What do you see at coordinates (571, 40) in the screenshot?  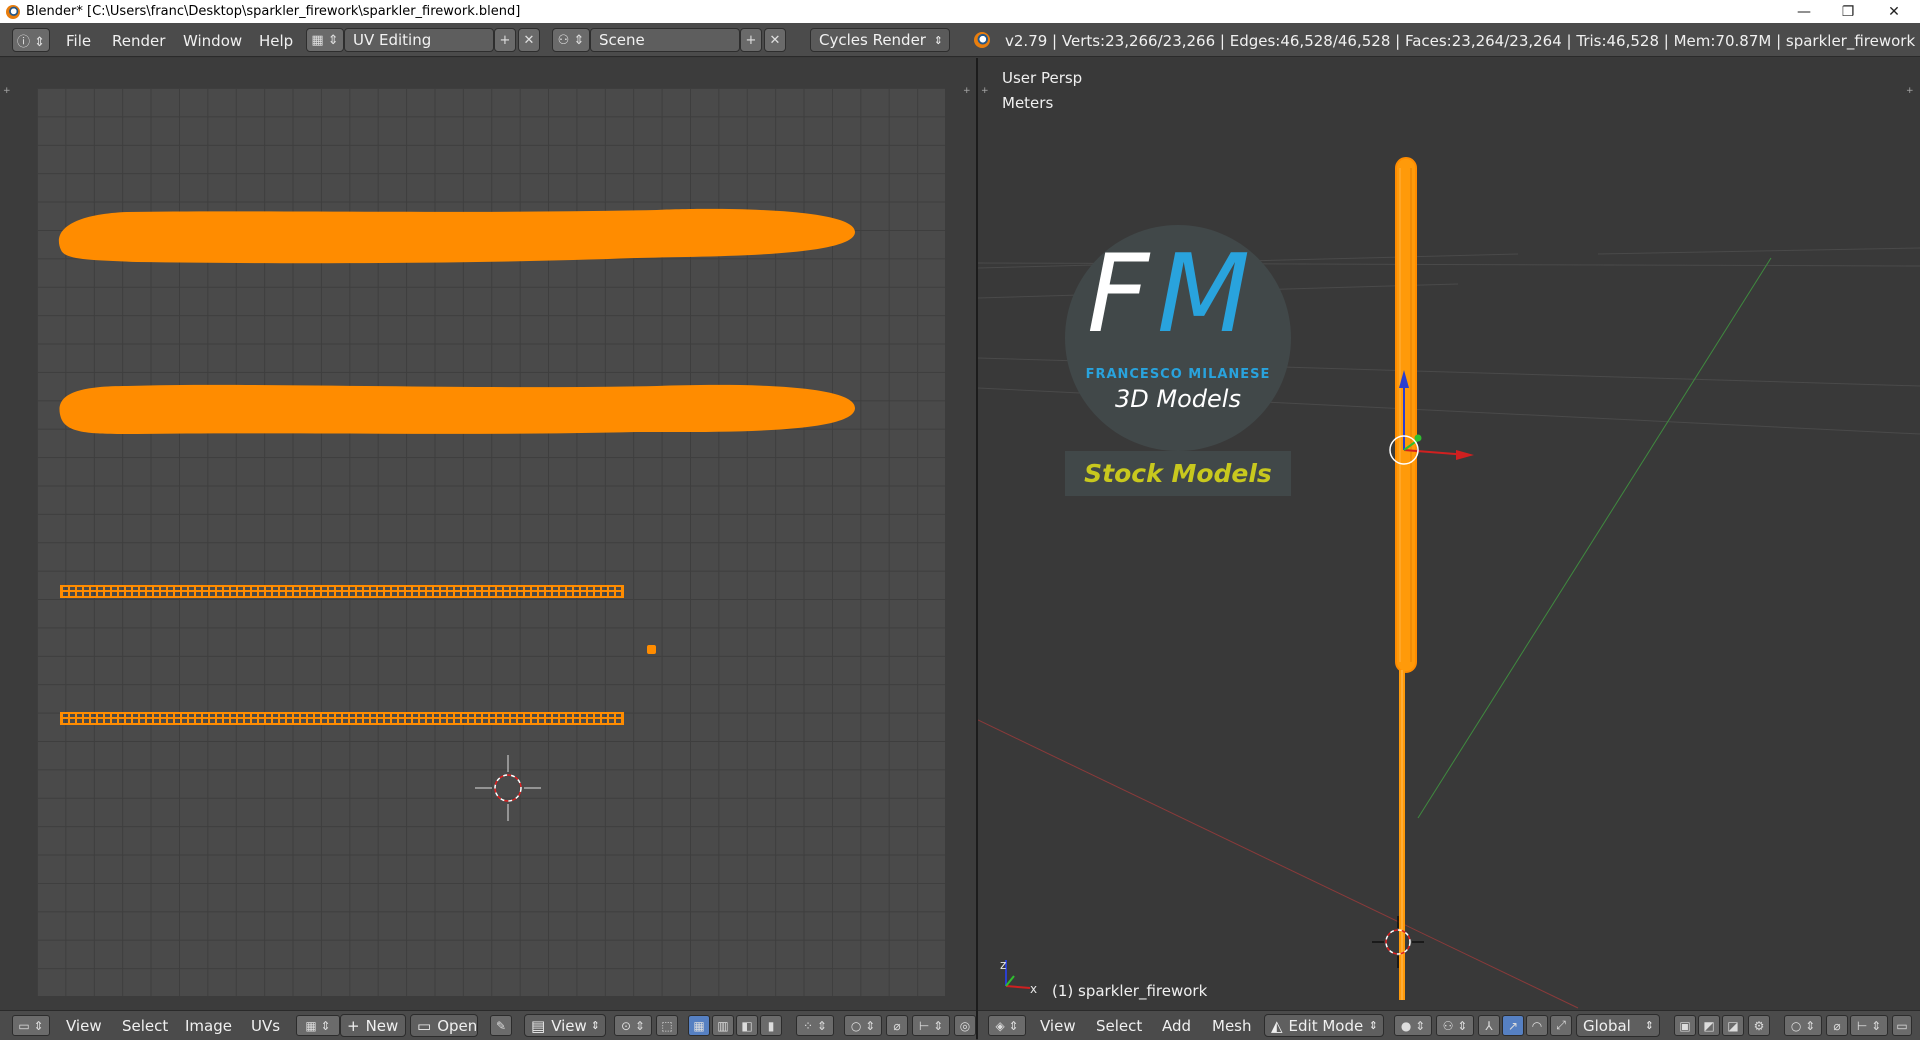 I see `scene-icon: ⚇ ⇕` at bounding box center [571, 40].